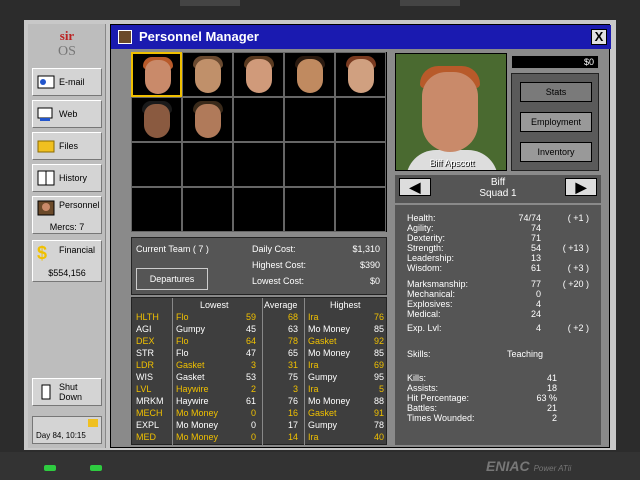 This screenshot has width=640, height=480. Describe the element at coordinates (67, 178) in the screenshot. I see `history-button: History` at that location.